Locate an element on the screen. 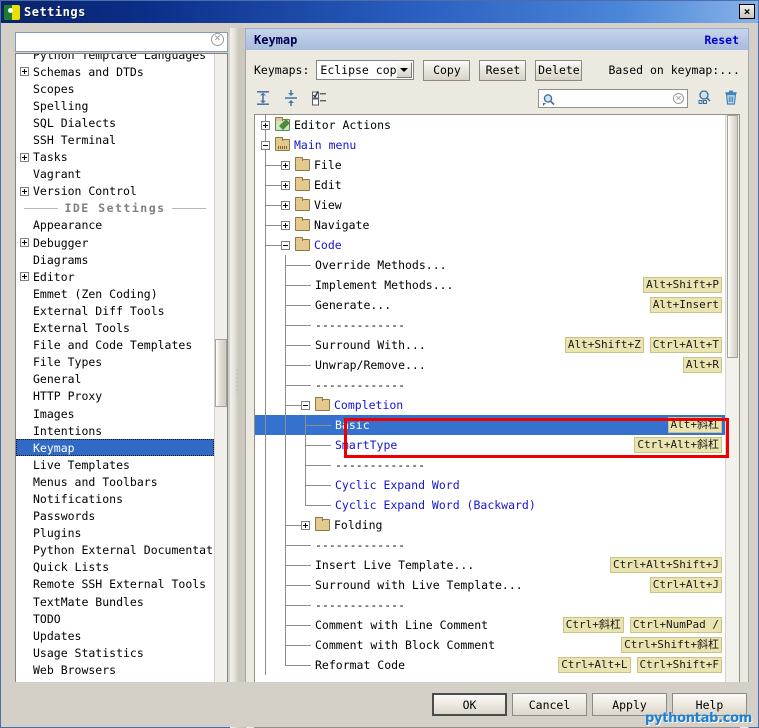 Image resolution: width=759 pixels, height=728 pixels. sidebar-item-sql-dialects: SQL Dialects is located at coordinates (115, 122).